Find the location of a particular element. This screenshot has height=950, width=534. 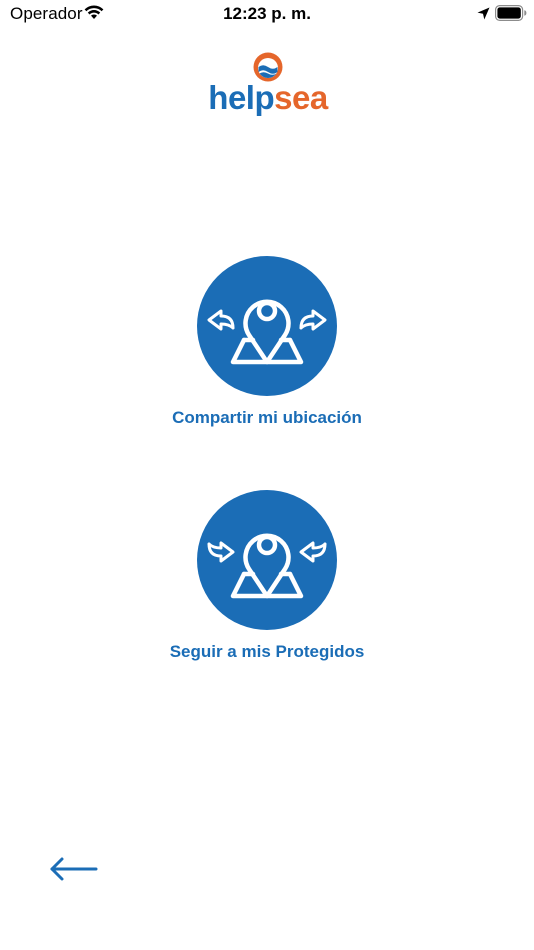

share-location-label: Compartir mi ubicación is located at coordinates (267, 418).